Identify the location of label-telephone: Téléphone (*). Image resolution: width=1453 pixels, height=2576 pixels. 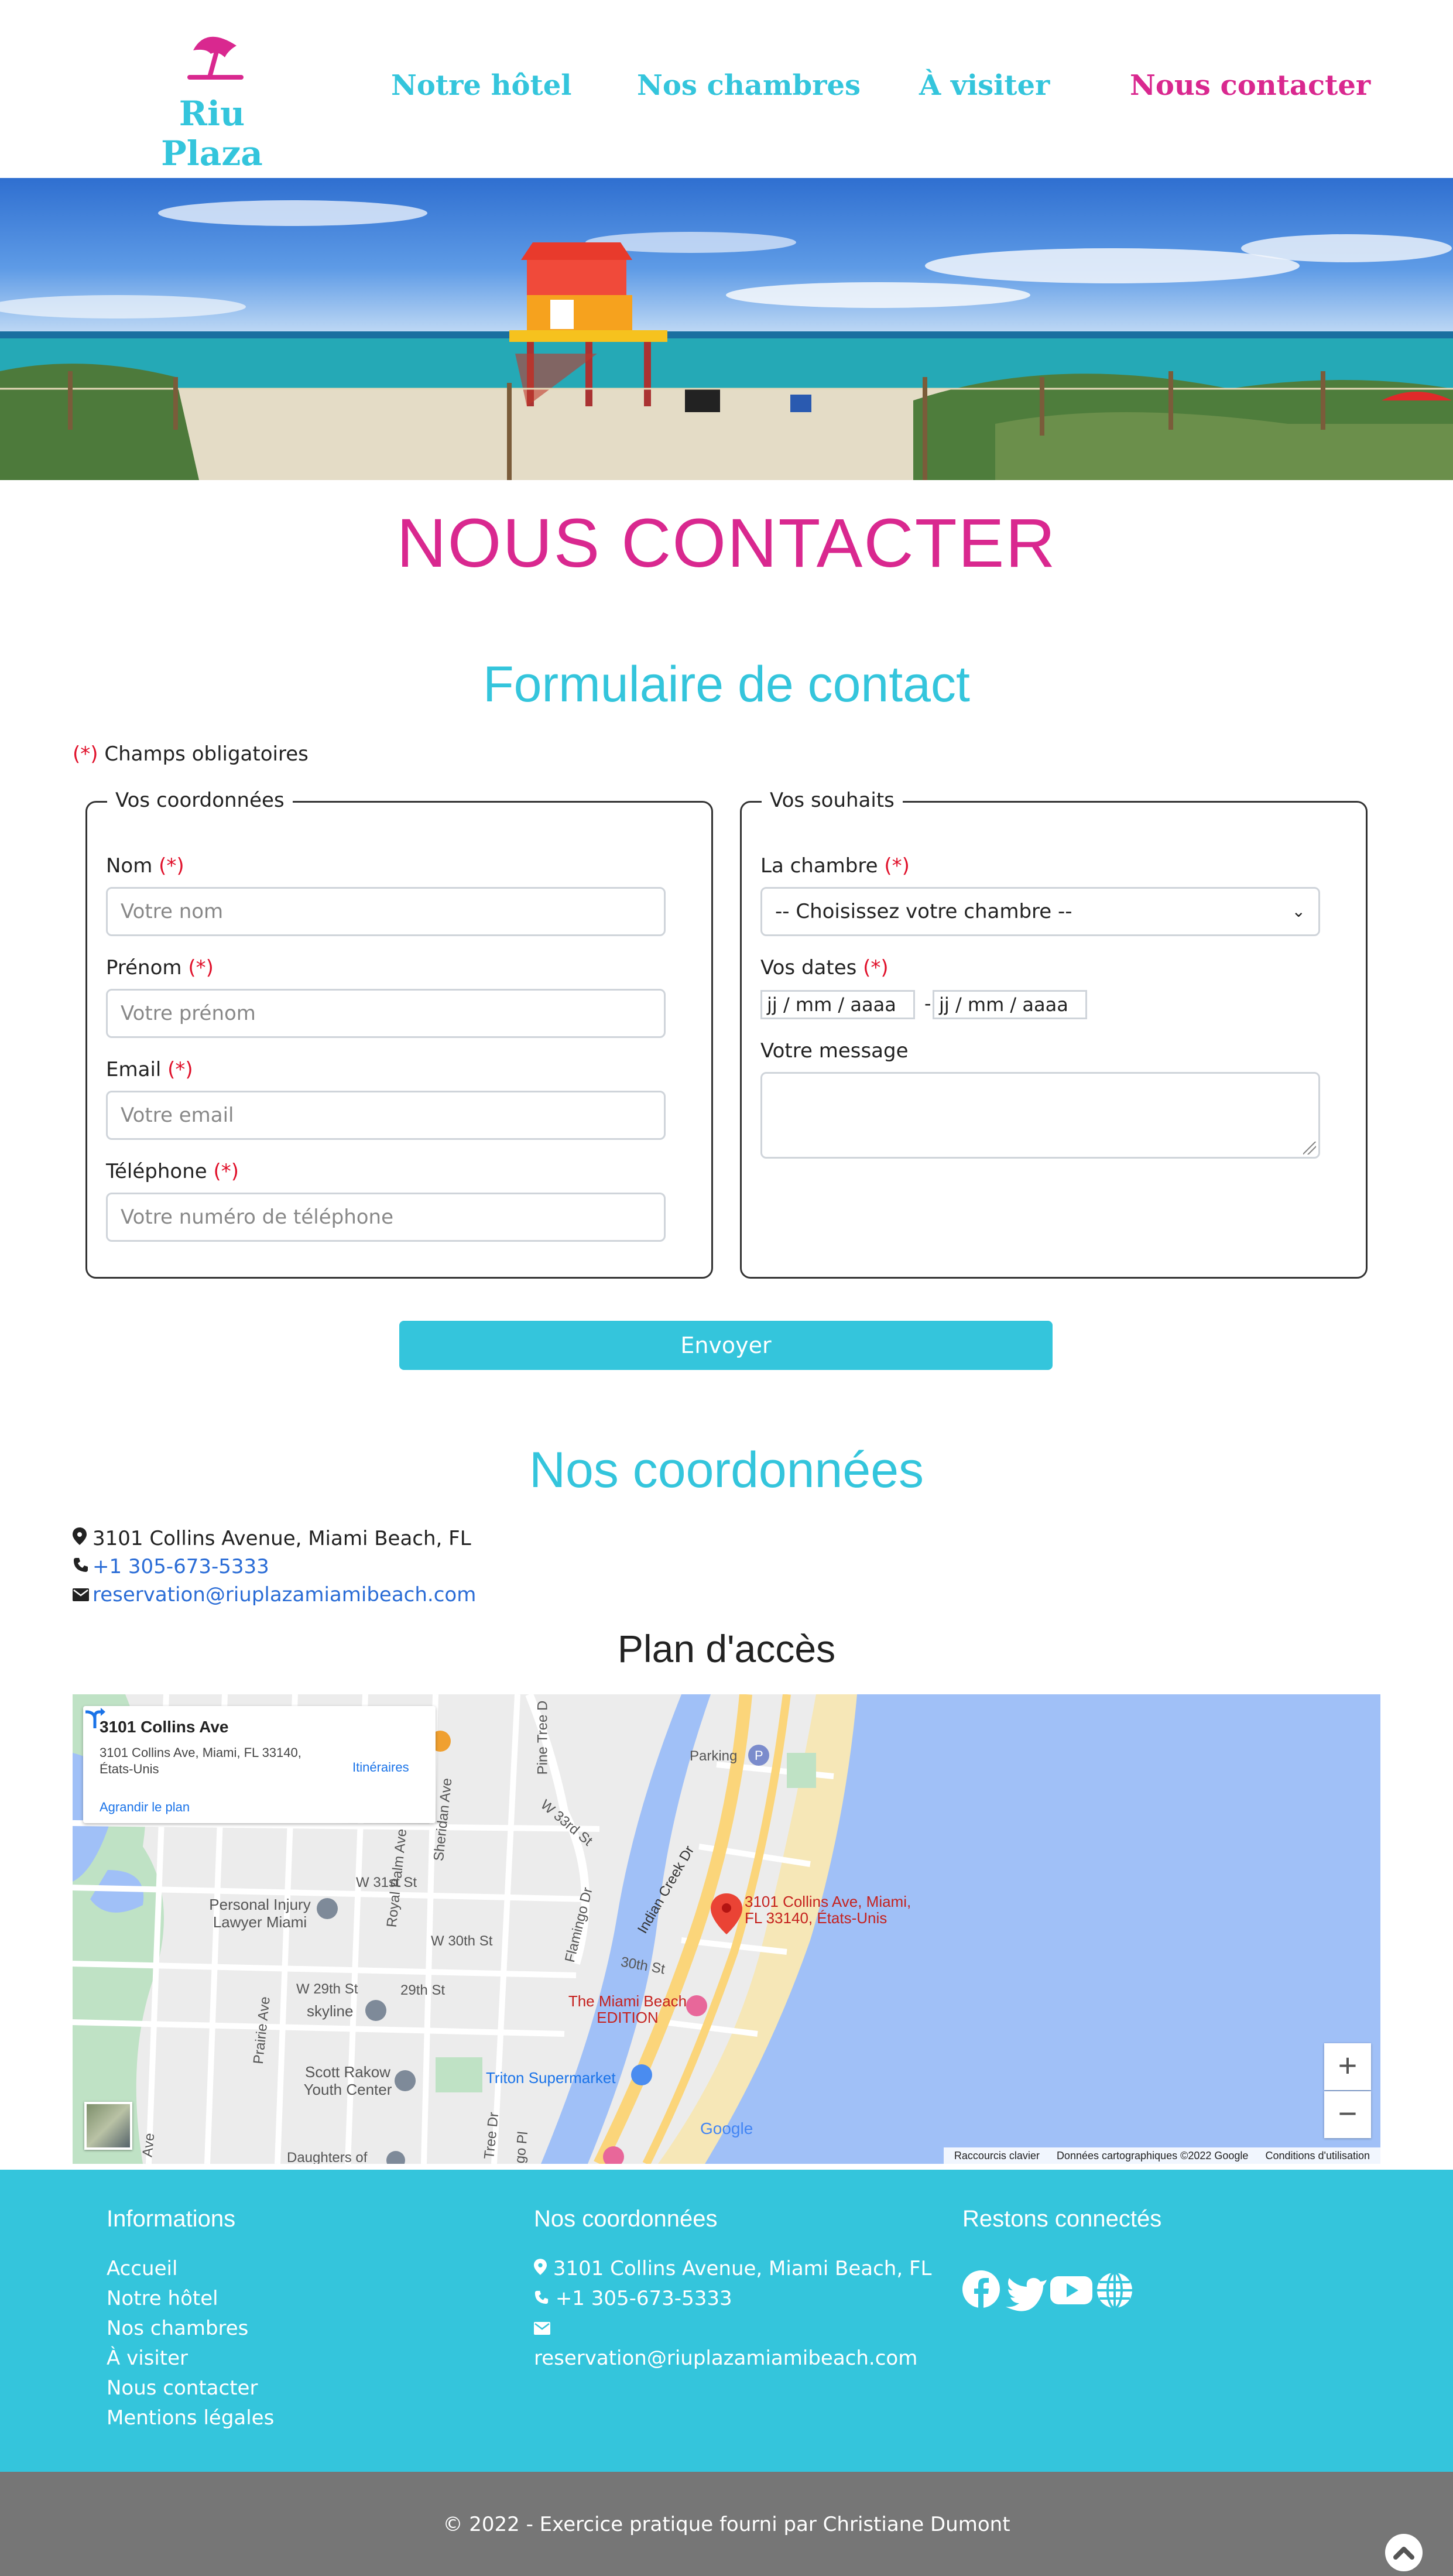
(173, 1171).